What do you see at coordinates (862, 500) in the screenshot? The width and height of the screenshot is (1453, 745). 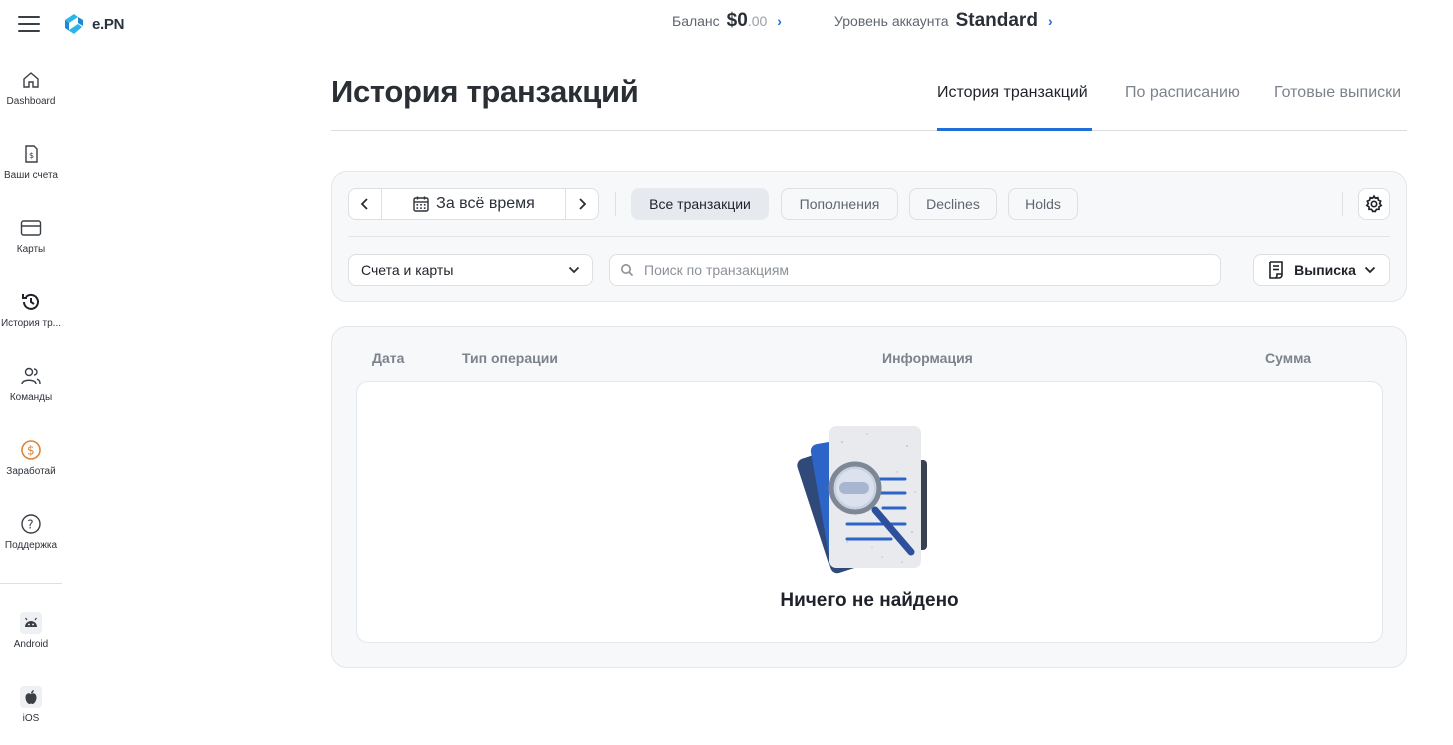 I see `empty-search-illustration` at bounding box center [862, 500].